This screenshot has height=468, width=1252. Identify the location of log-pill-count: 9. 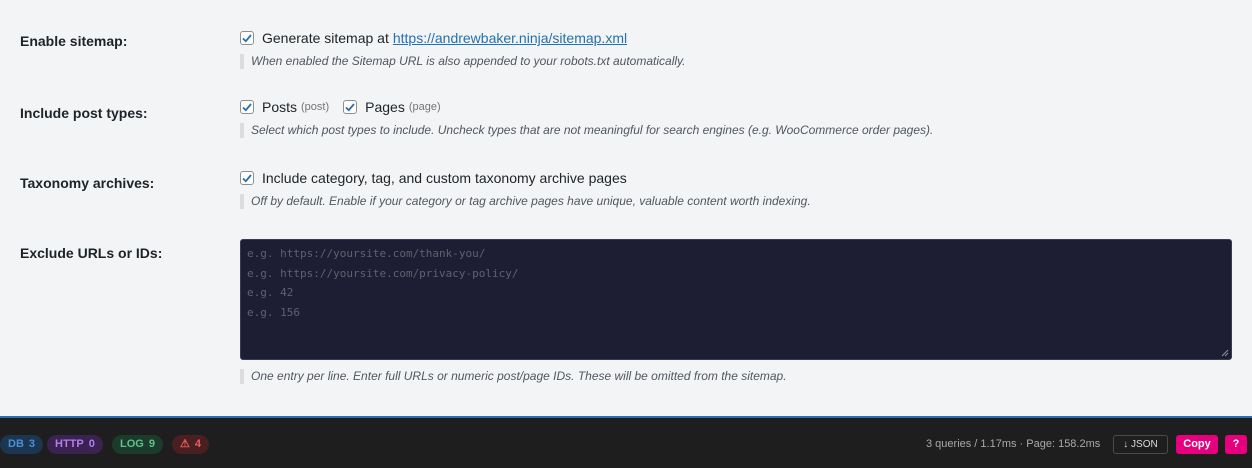
(151, 444).